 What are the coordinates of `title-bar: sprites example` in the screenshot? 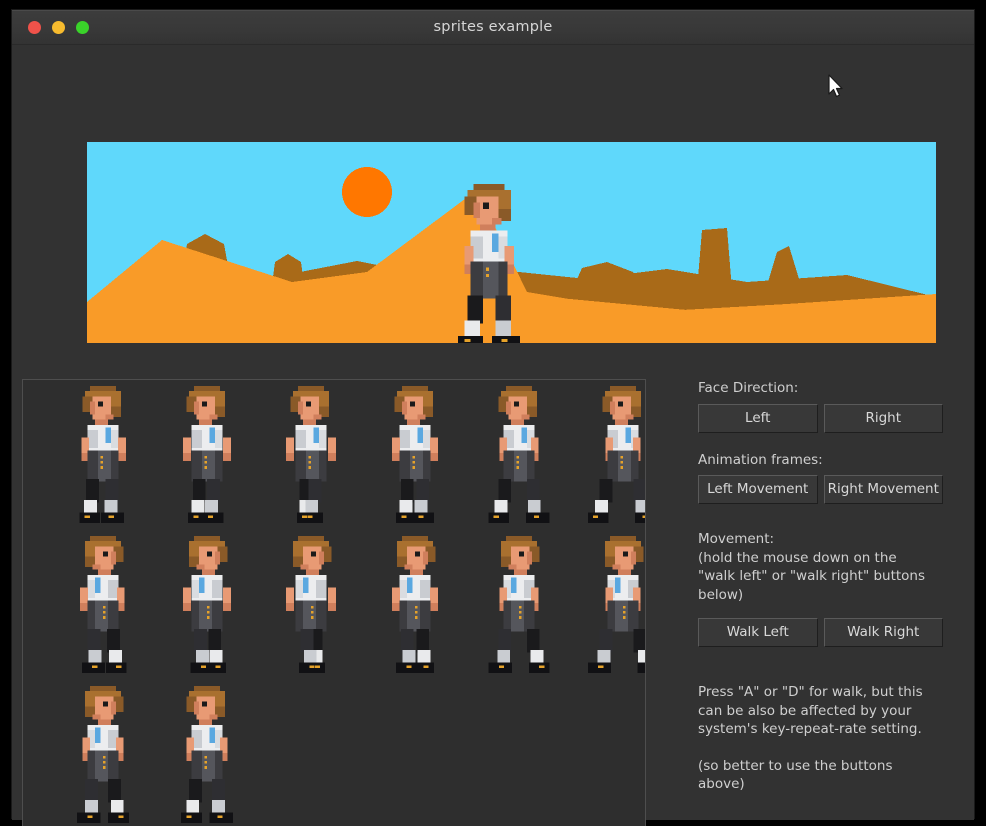 It's located at (493, 27).